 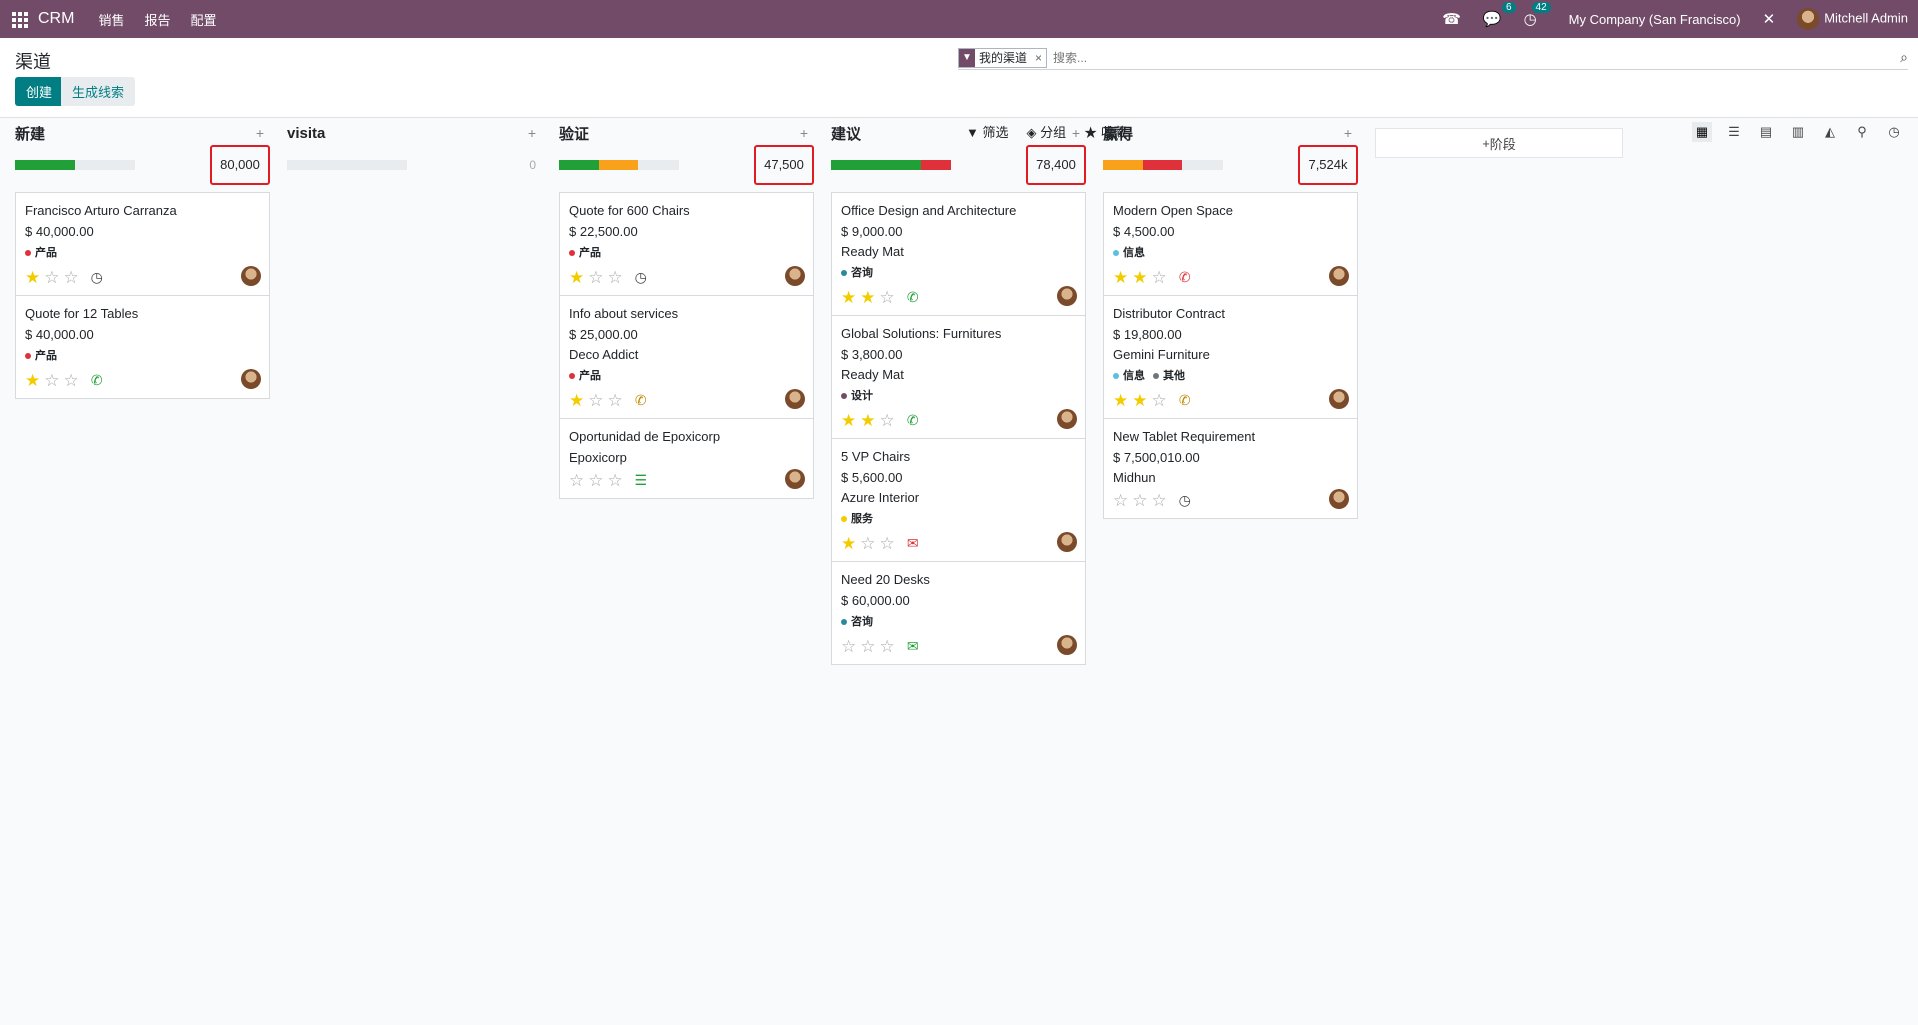 What do you see at coordinates (1798, 132) in the screenshot?
I see `pivot-view-icon: ▥` at bounding box center [1798, 132].